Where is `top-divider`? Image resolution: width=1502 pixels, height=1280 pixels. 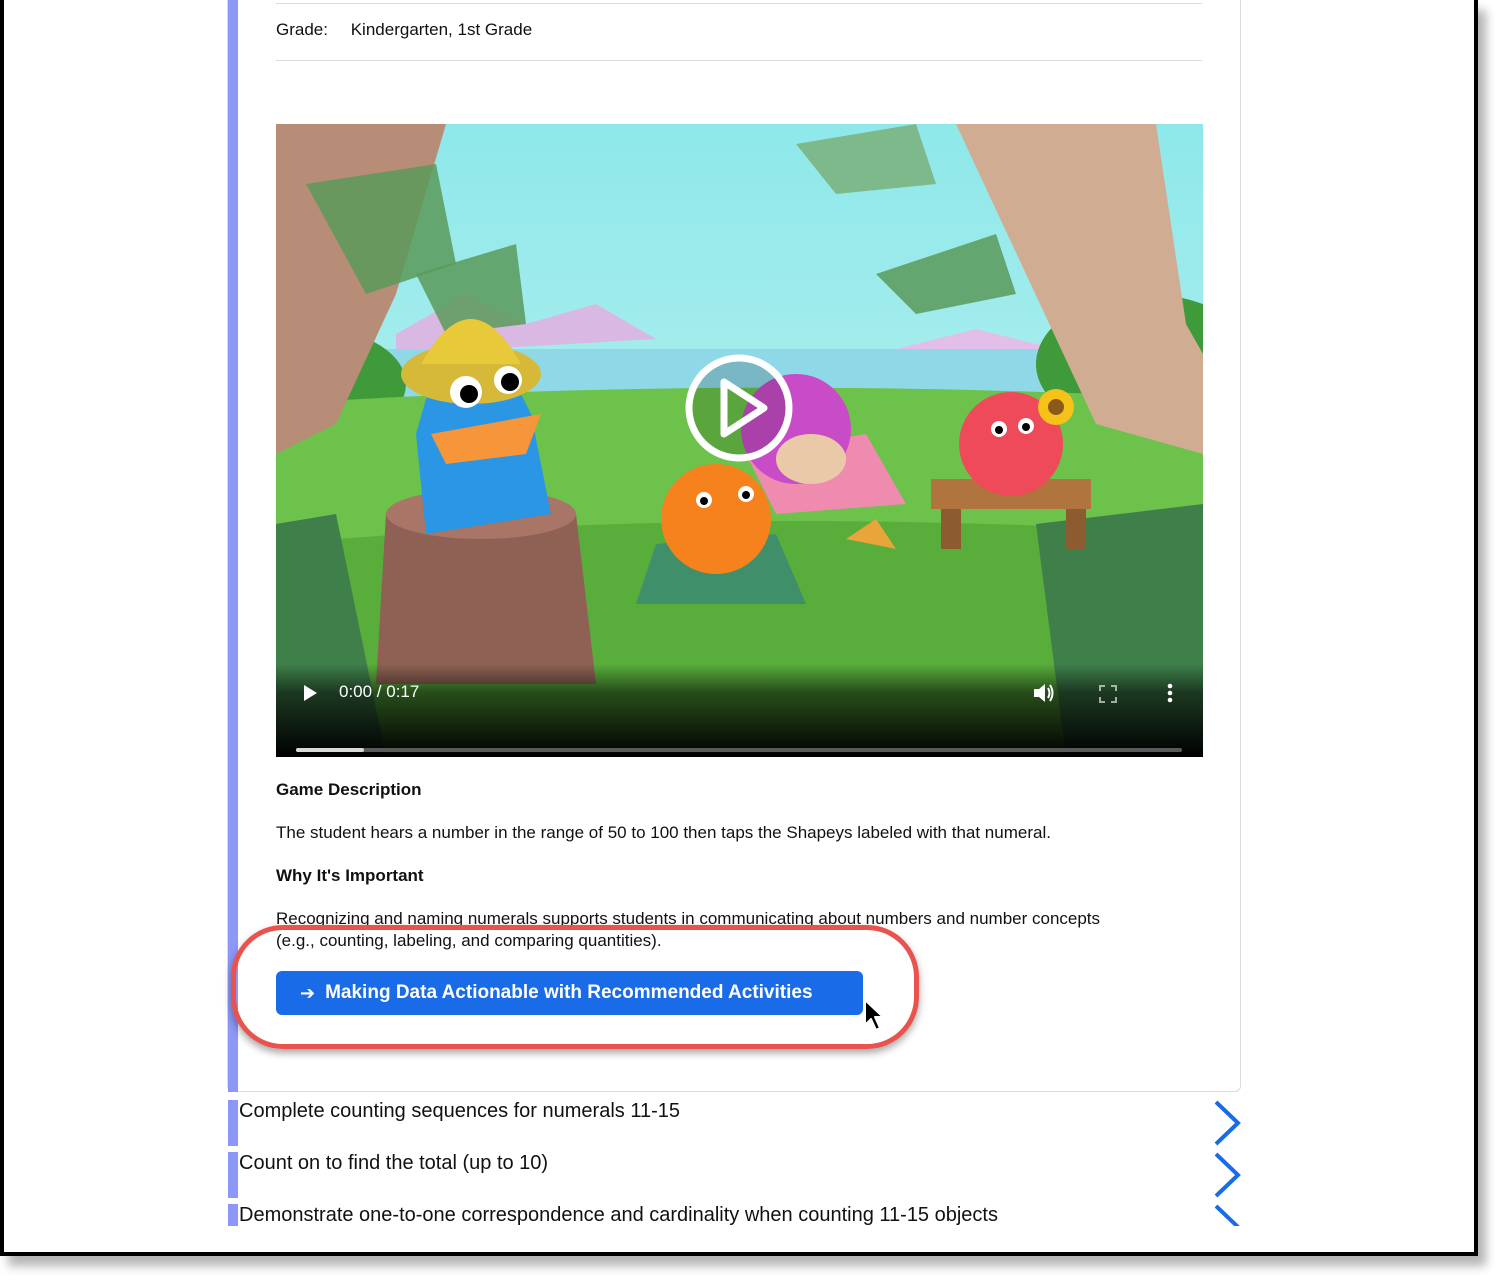
top-divider is located at coordinates (739, 3).